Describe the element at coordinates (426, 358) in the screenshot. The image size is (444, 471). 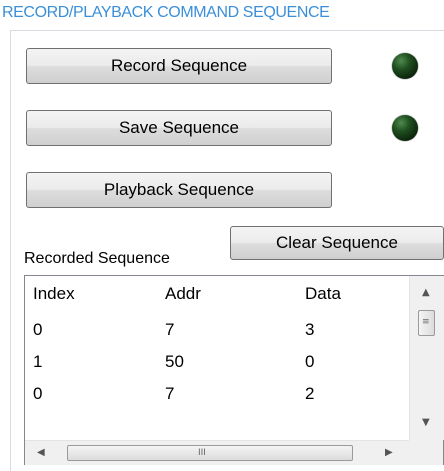
I see `vertical-scrollbar: ▲ ≡ ▼` at that location.